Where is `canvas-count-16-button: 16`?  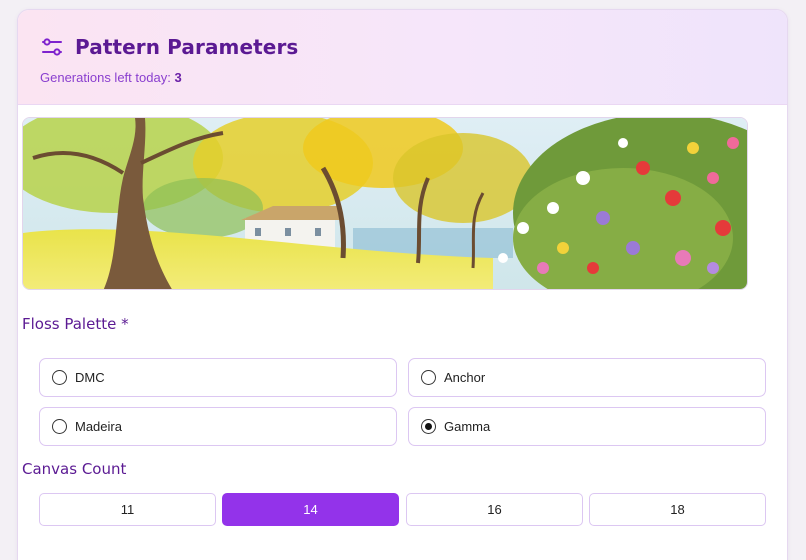 canvas-count-16-button: 16 is located at coordinates (494, 509).